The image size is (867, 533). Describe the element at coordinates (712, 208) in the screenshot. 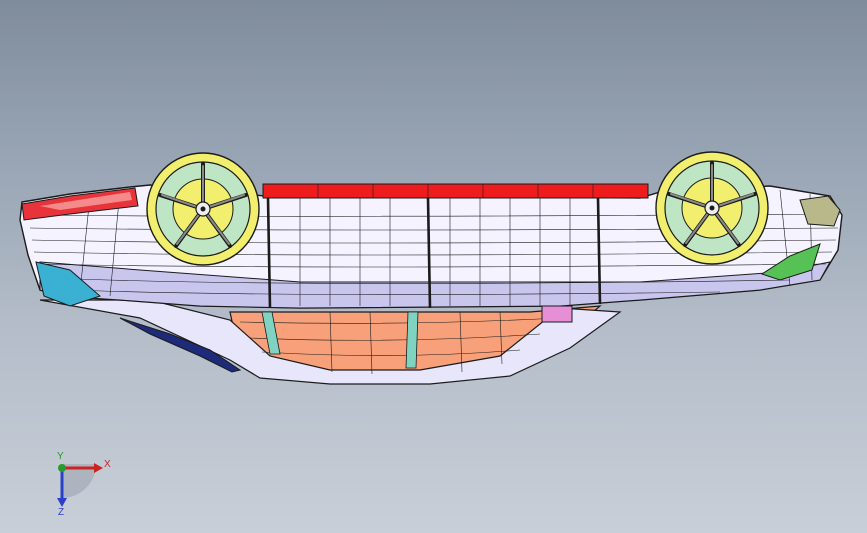

I see `front-wheel` at that location.